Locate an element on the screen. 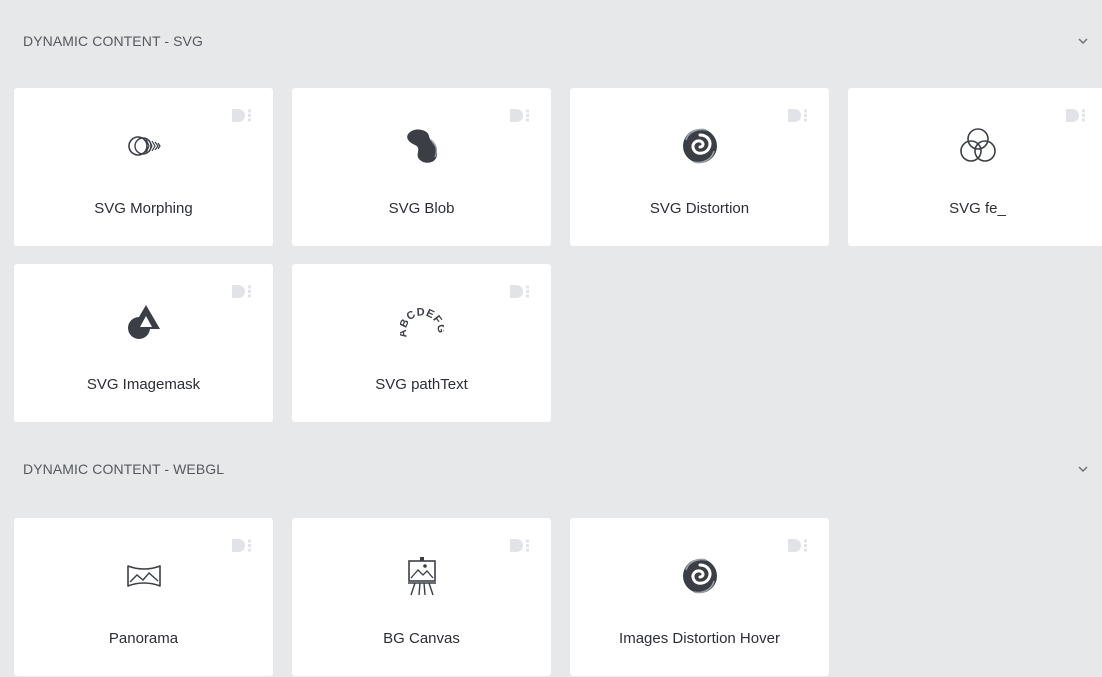  section-header-webgl: DYNAMIC CONTENT - WEBGL is located at coordinates (551, 469).